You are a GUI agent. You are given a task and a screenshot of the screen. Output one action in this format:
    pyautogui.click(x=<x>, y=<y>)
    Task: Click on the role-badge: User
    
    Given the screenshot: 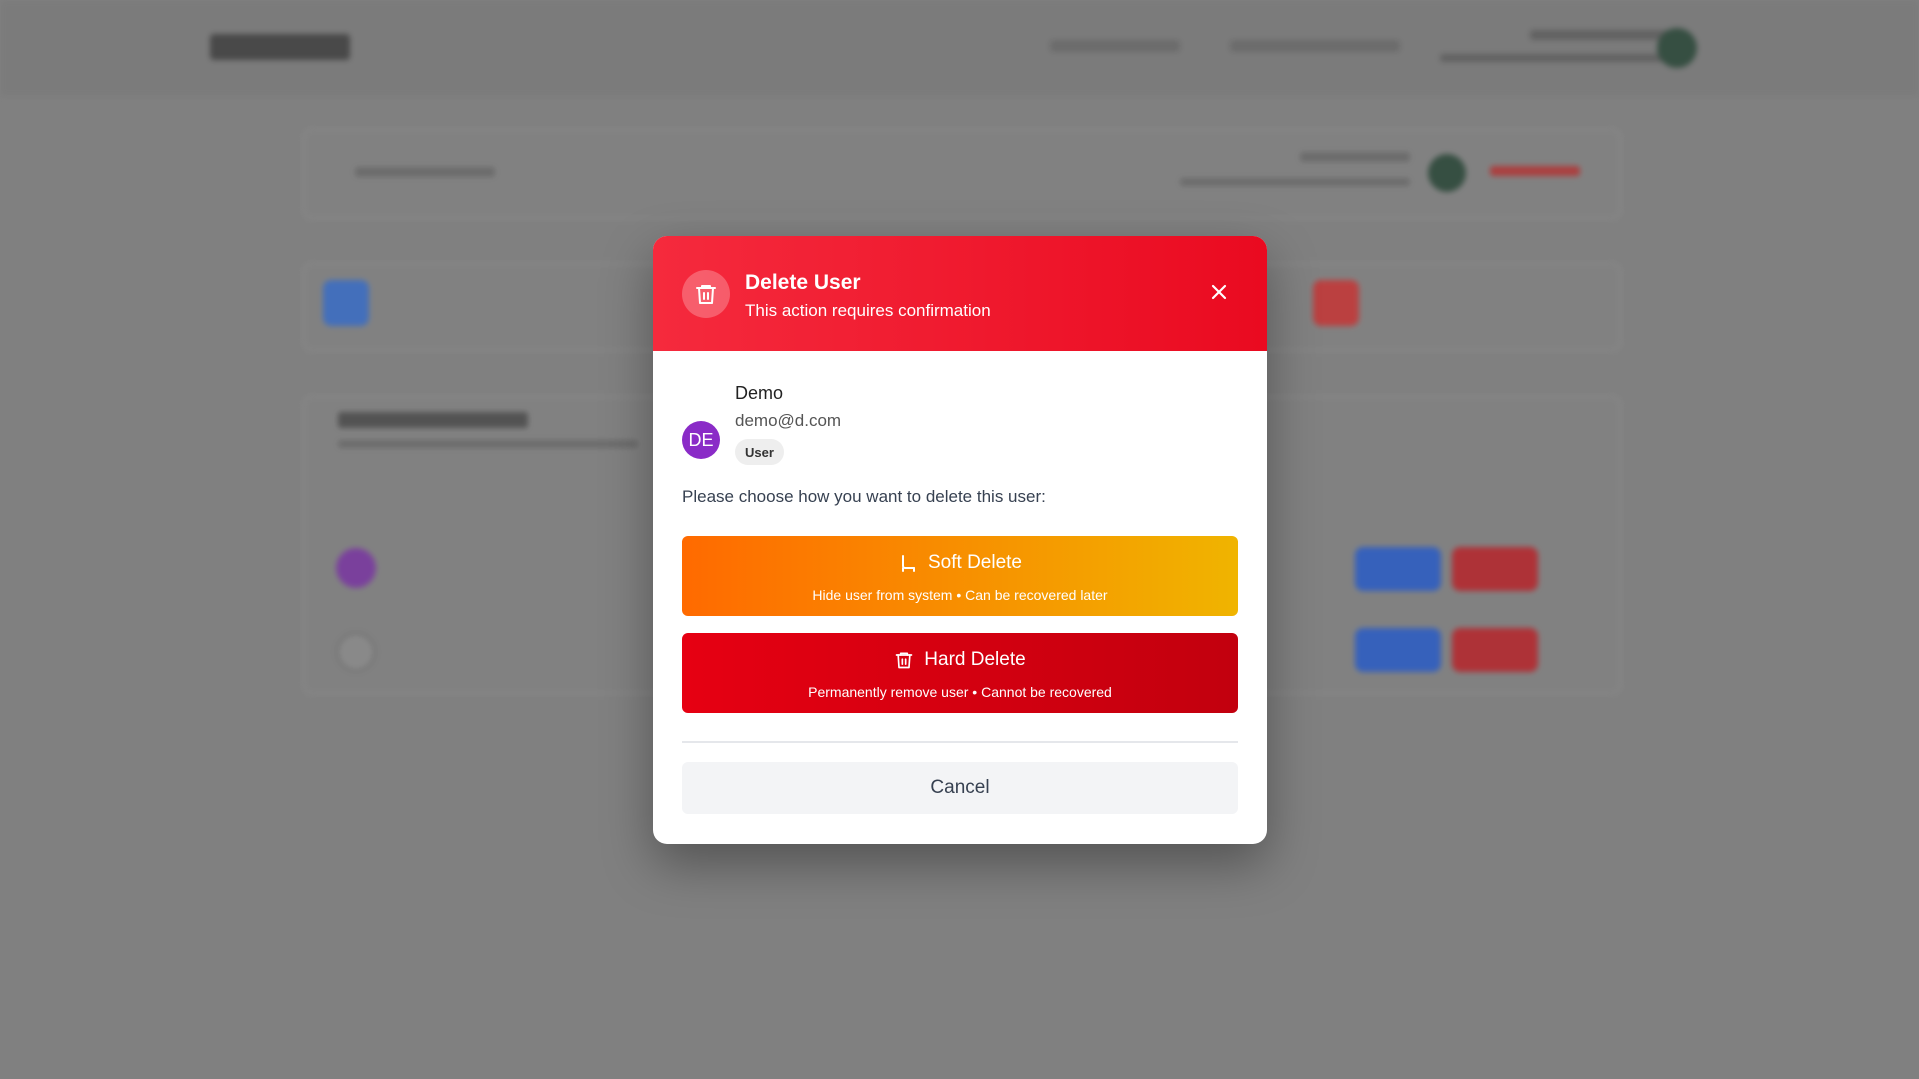 What is the action you would take?
    pyautogui.click(x=759, y=452)
    